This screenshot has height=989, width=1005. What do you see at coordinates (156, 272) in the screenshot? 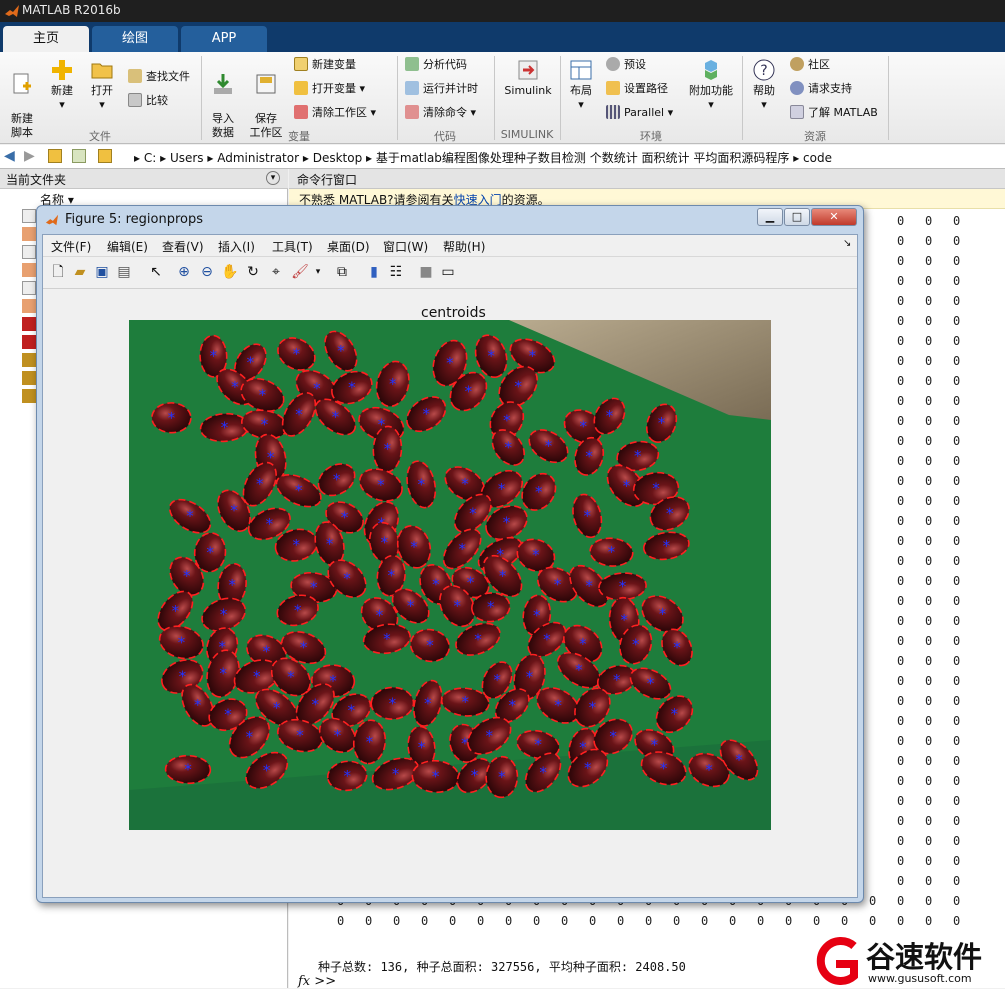
I see `select-arrow-icon: ↖` at bounding box center [156, 272].